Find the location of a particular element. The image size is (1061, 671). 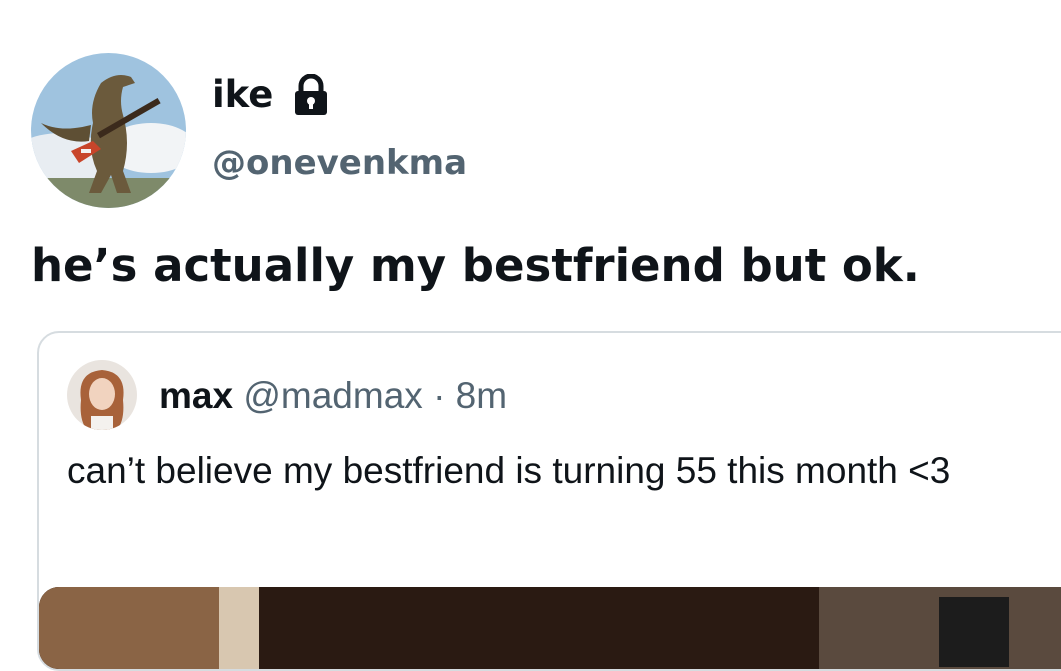

quoted-tweet-header: max @madmax · 8m is located at coordinates (333, 396).